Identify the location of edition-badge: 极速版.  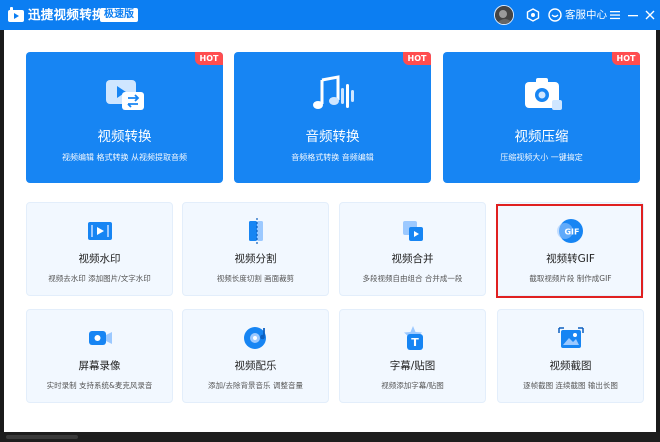
(119, 15).